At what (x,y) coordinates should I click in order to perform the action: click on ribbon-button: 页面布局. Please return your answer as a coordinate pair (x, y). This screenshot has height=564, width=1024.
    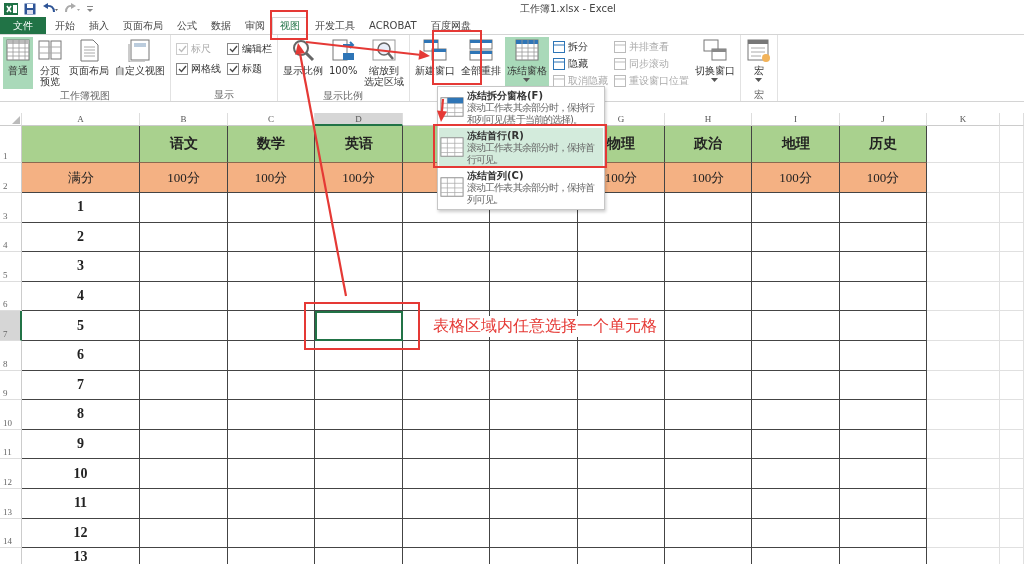
    Looking at the image, I should click on (89, 63).